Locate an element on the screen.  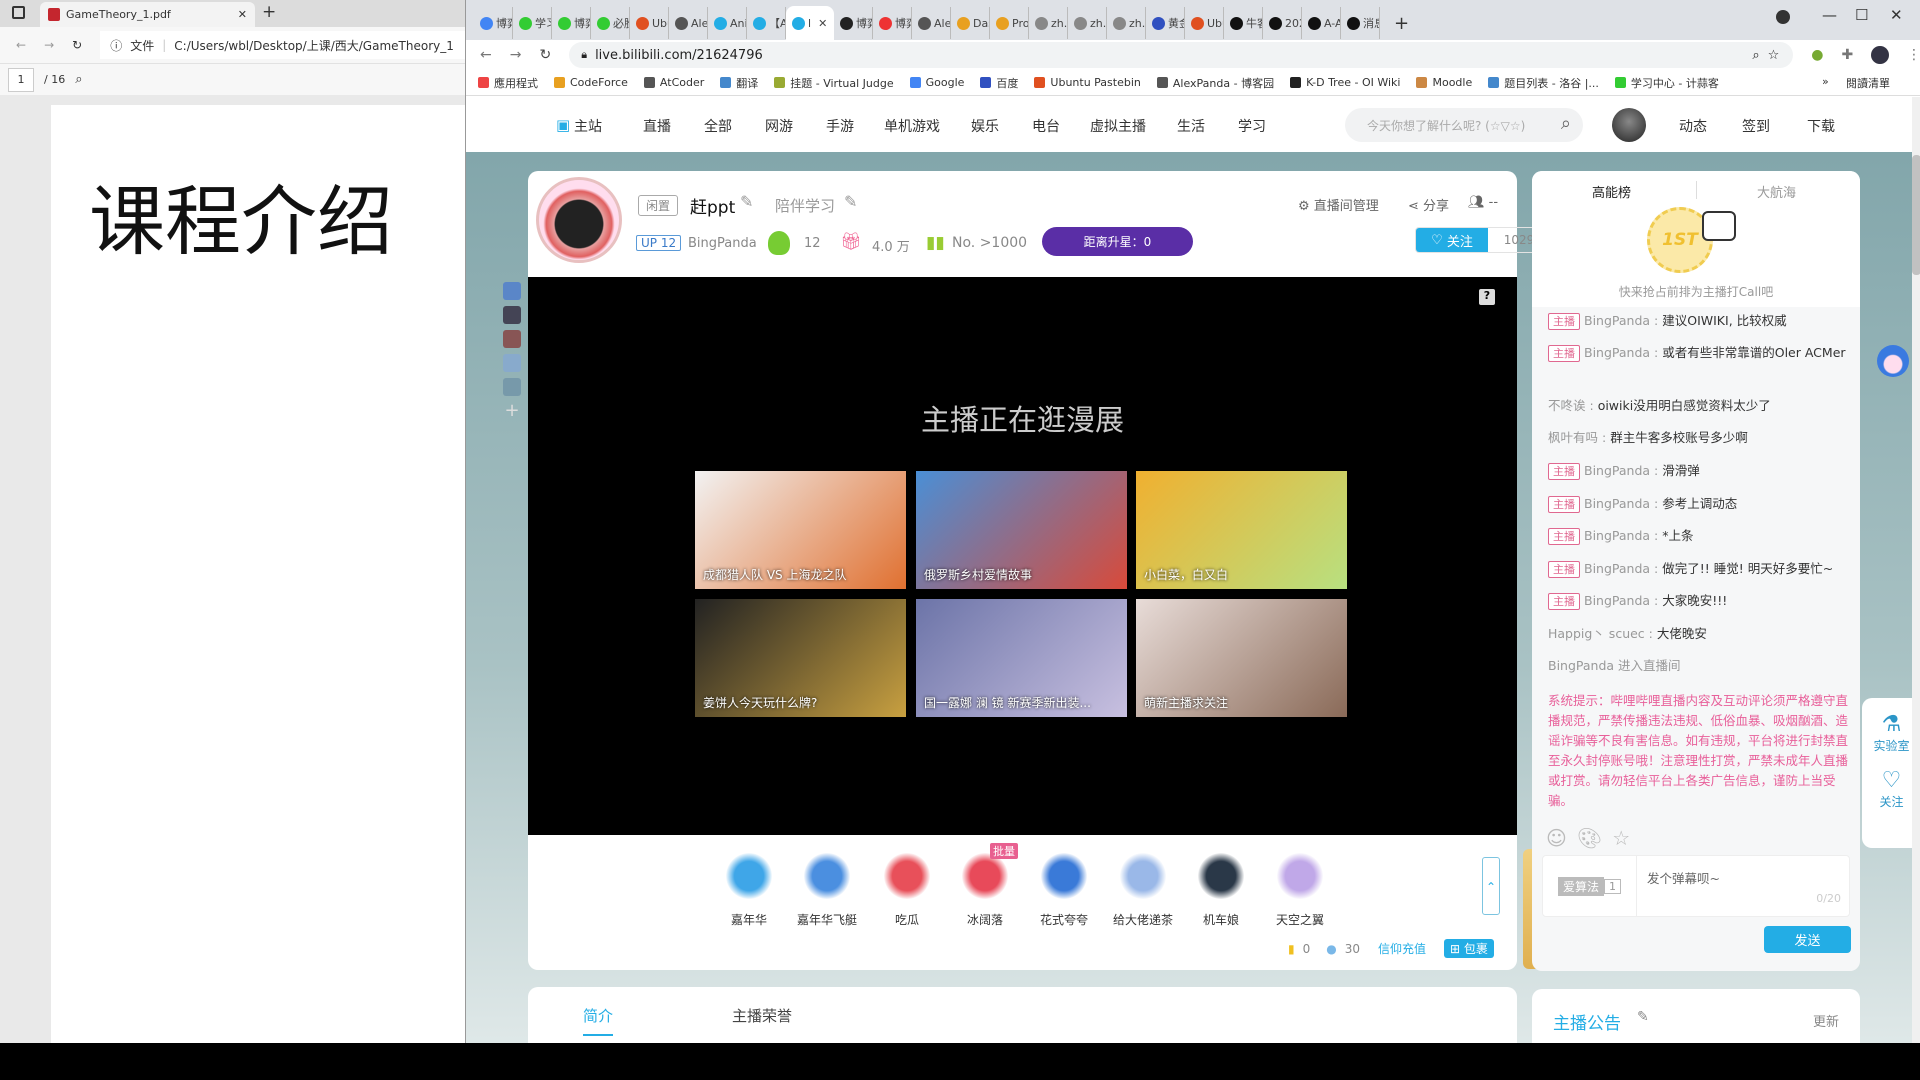
bookmark: 應用程式 is located at coordinates (508, 83).